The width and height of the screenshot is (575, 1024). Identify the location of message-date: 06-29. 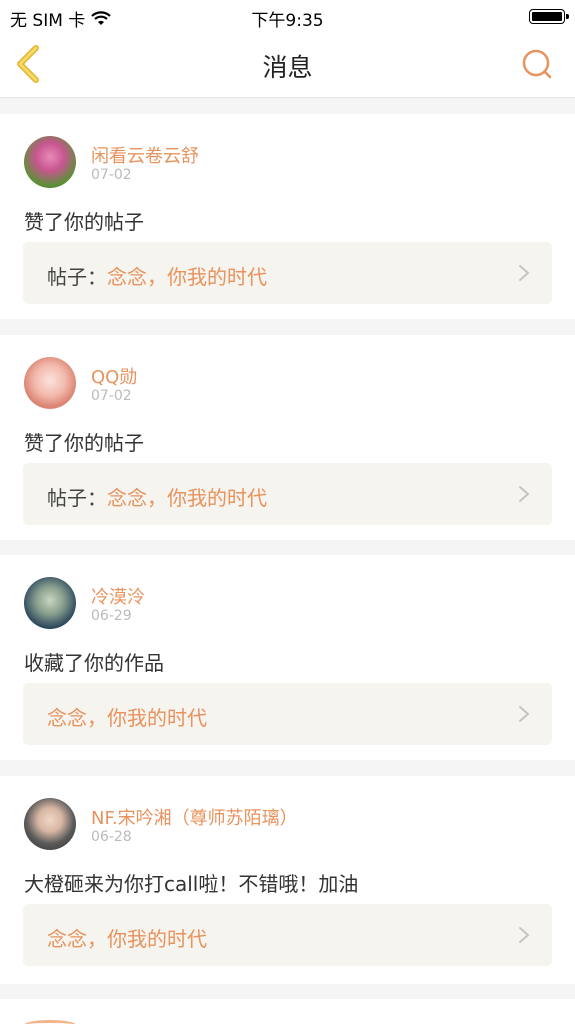
(111, 616).